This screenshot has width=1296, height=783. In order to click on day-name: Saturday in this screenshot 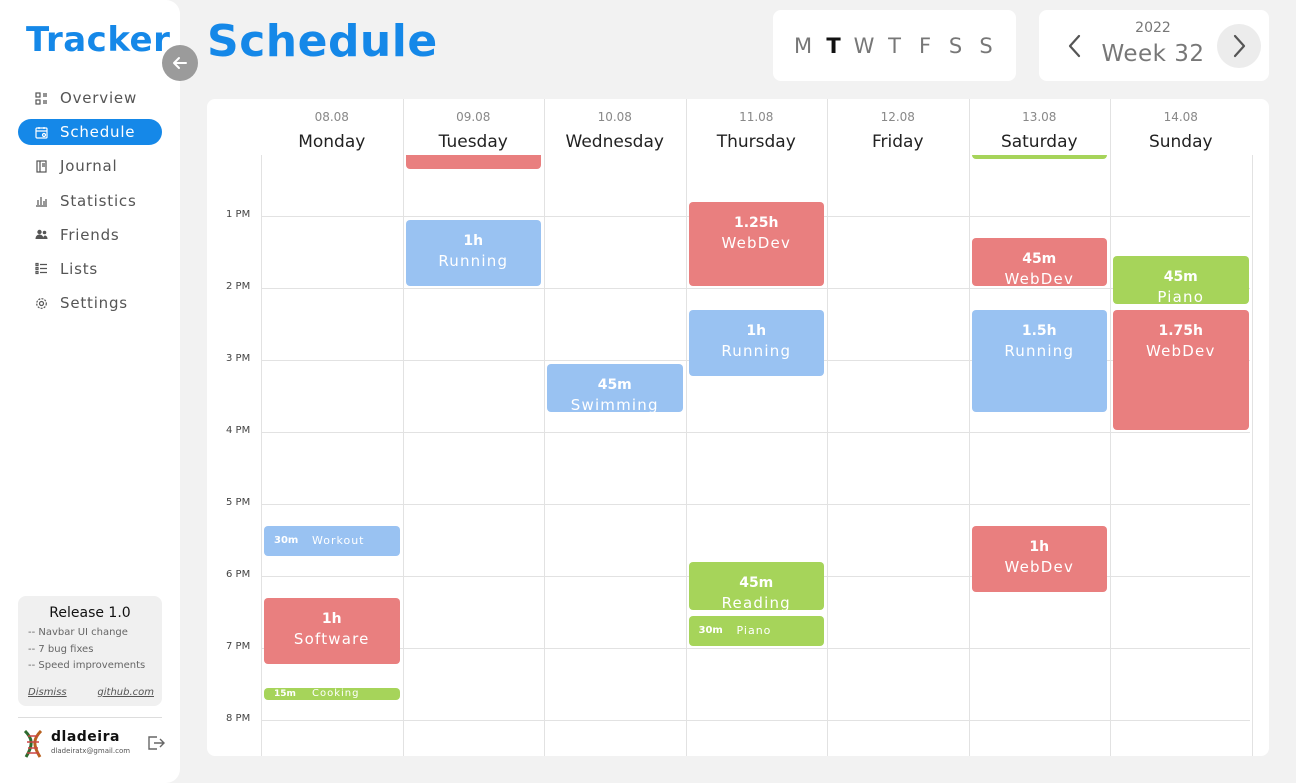, I will do `click(1039, 142)`.